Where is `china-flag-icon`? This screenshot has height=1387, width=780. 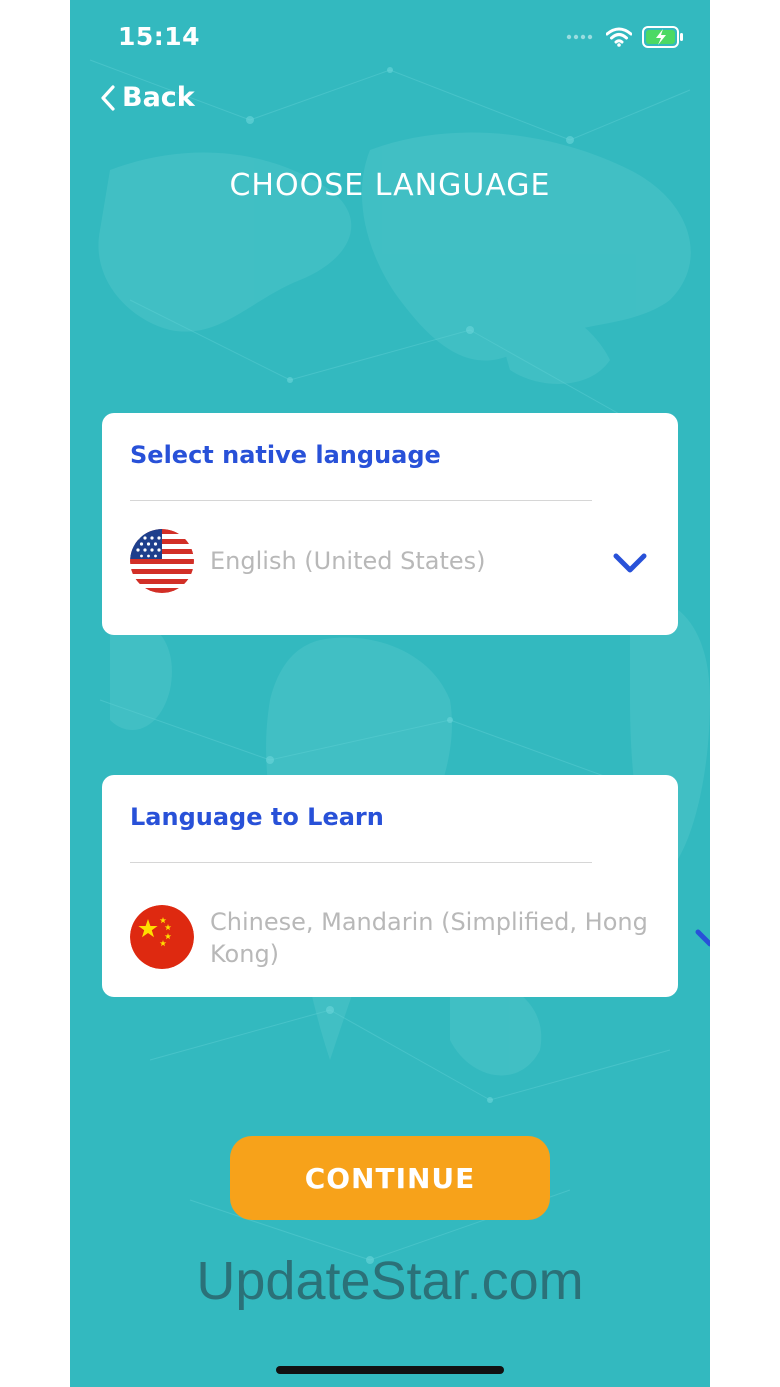
china-flag-icon is located at coordinates (162, 937).